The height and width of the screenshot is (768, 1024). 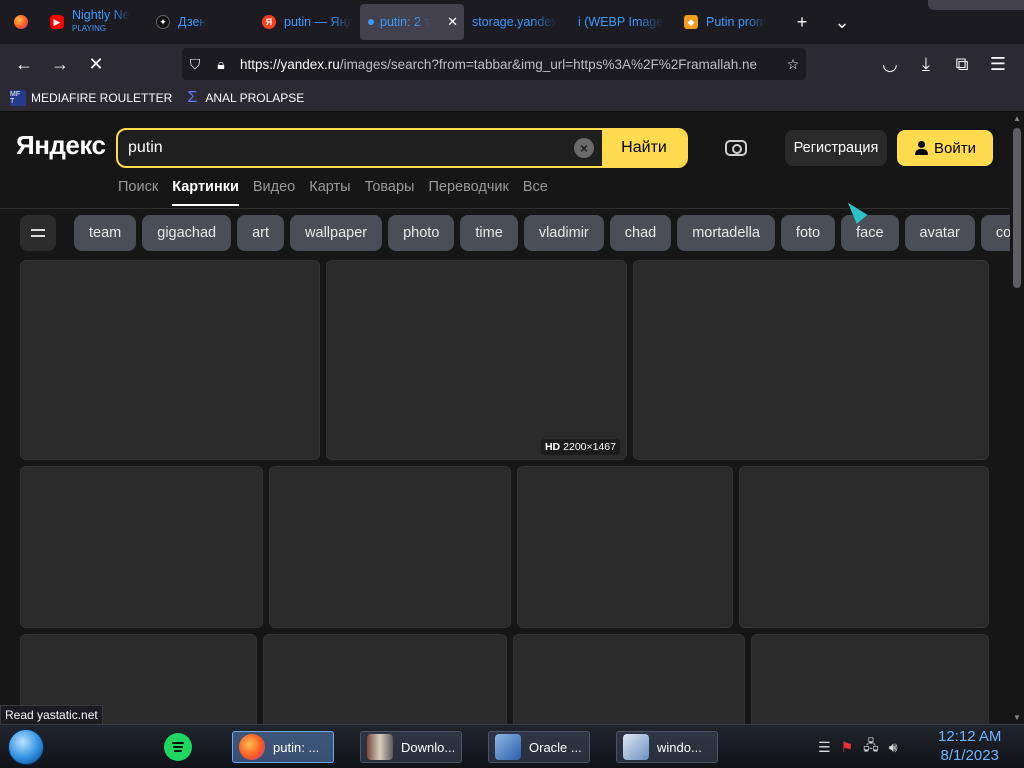 I want to click on chip-foto: foto, so click(x=808, y=233).